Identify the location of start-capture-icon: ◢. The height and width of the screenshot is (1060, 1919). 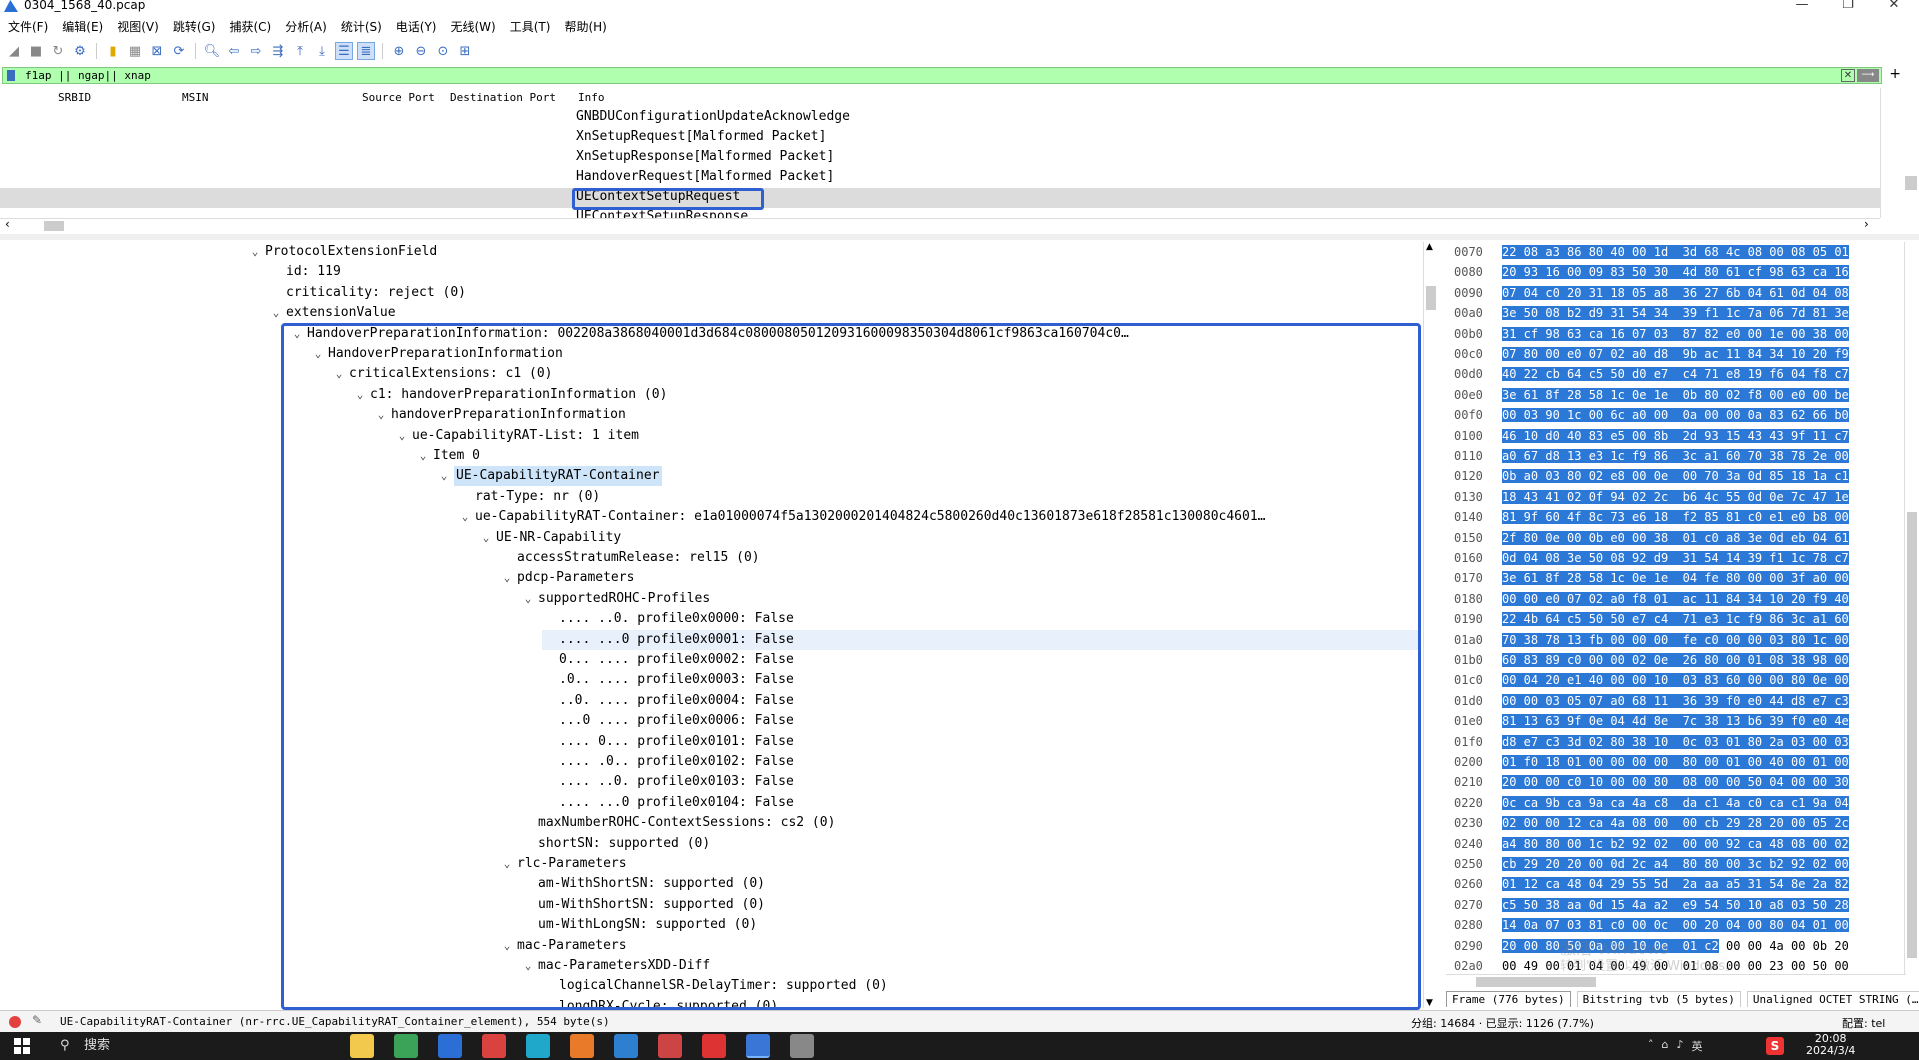
(14, 51).